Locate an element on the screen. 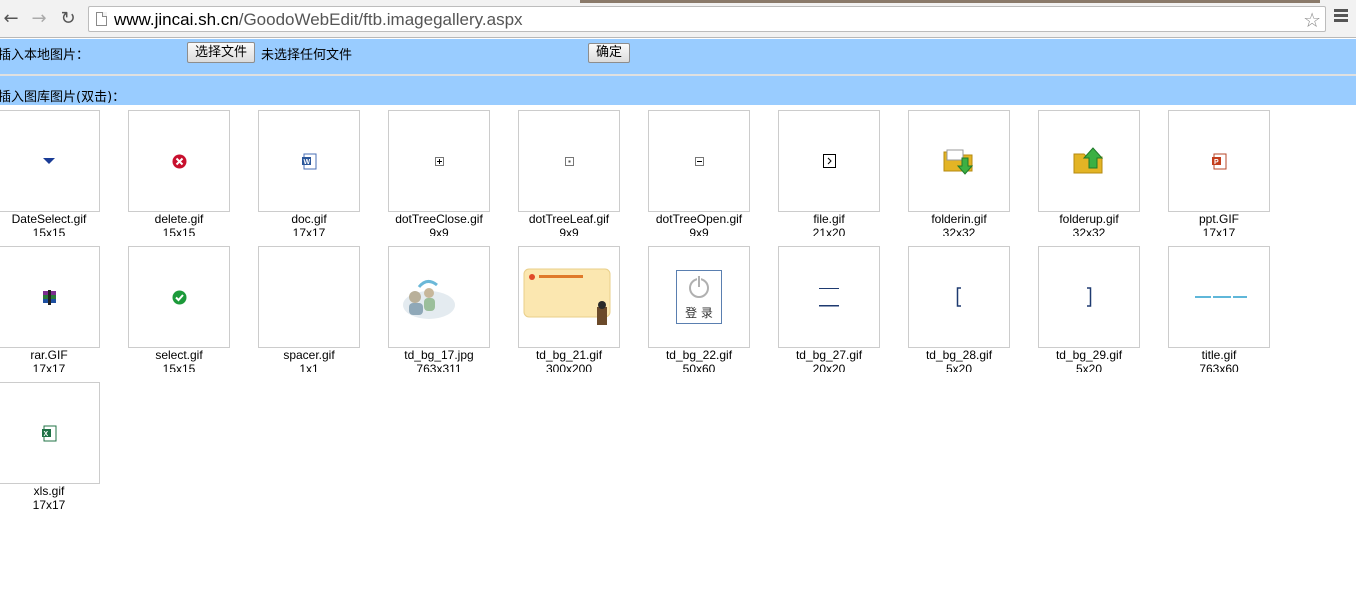 This screenshot has width=1356, height=600. file-status: 未选择任何文件 is located at coordinates (307, 55).